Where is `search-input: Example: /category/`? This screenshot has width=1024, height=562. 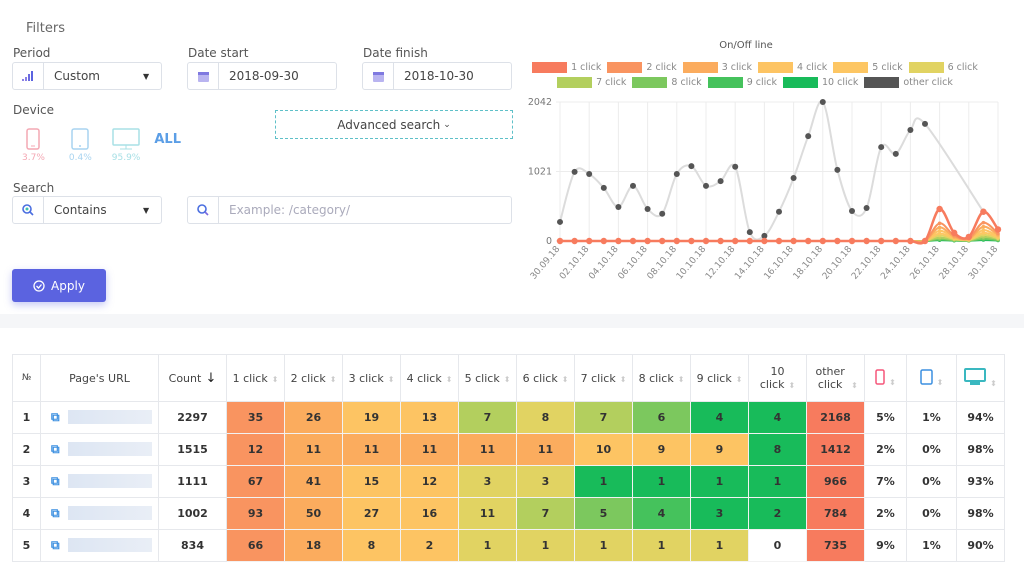
search-input: Example: /category/ is located at coordinates (349, 210).